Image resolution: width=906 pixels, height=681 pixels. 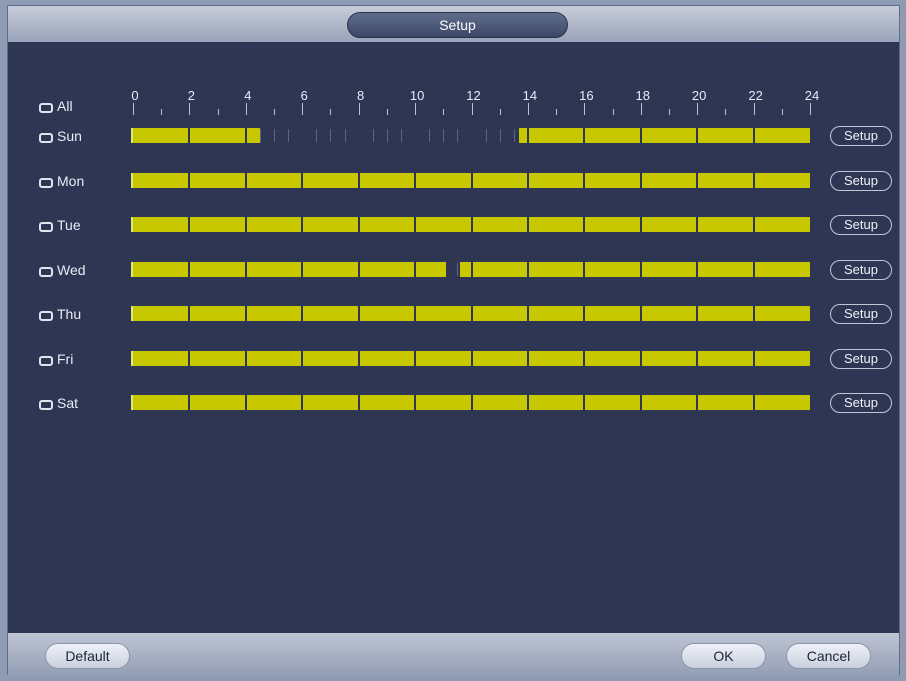 What do you see at coordinates (861, 403) in the screenshot?
I see `setup-button-sat: Setup` at bounding box center [861, 403].